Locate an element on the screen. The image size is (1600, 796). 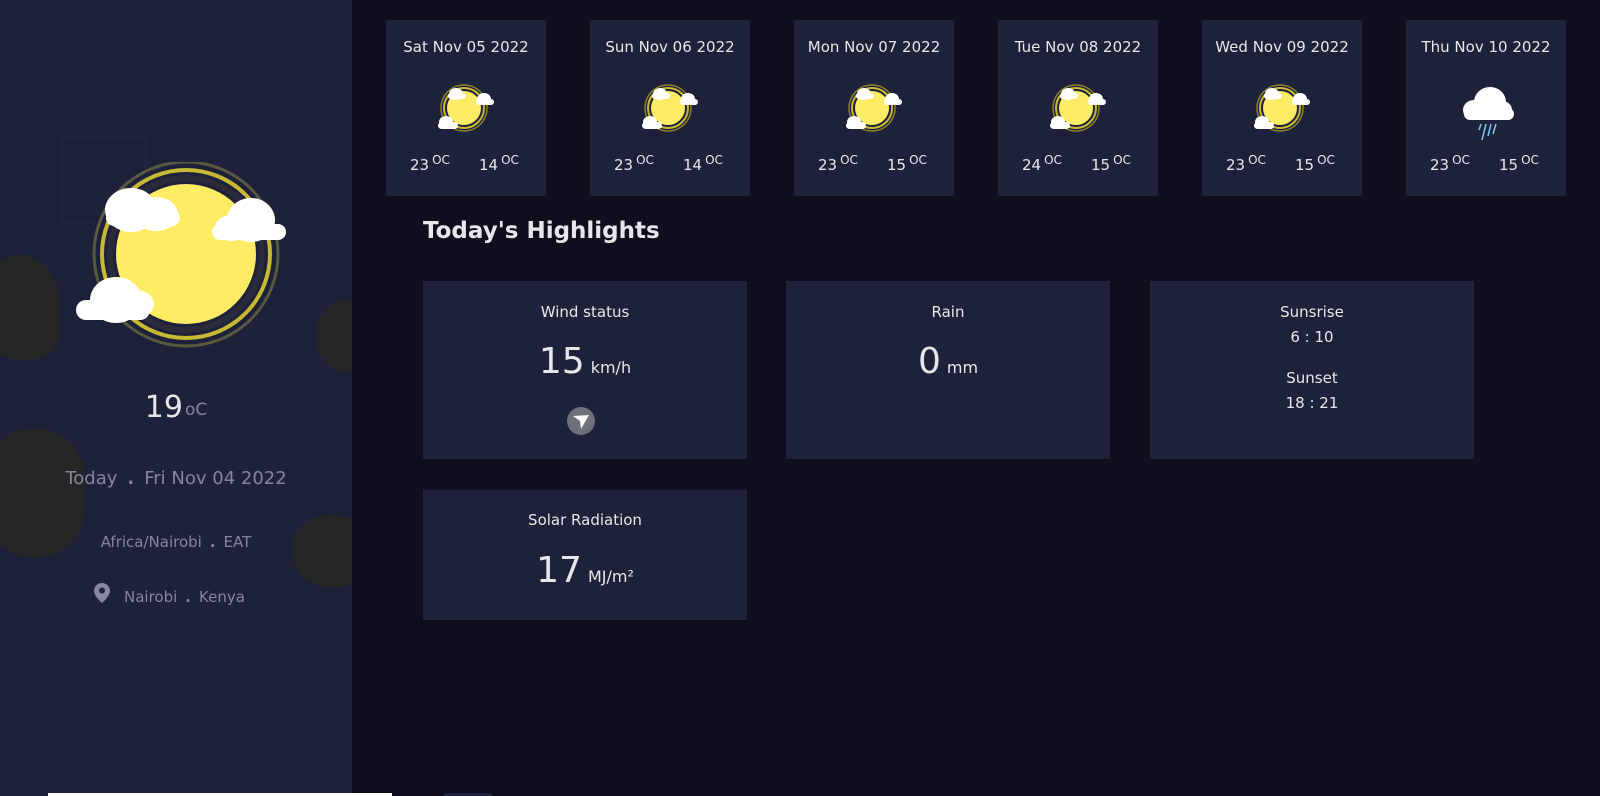
highlights-title: Today's Highlights is located at coordinates (541, 231).